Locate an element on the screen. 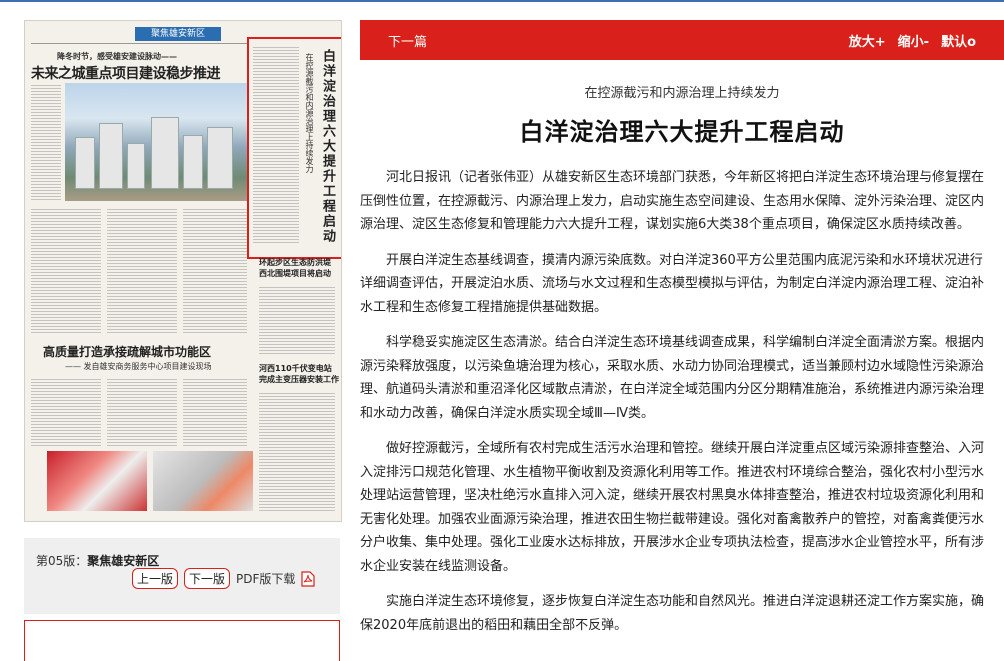  article-title: 白洋淀治理六大提升工程启动 is located at coordinates (682, 132).